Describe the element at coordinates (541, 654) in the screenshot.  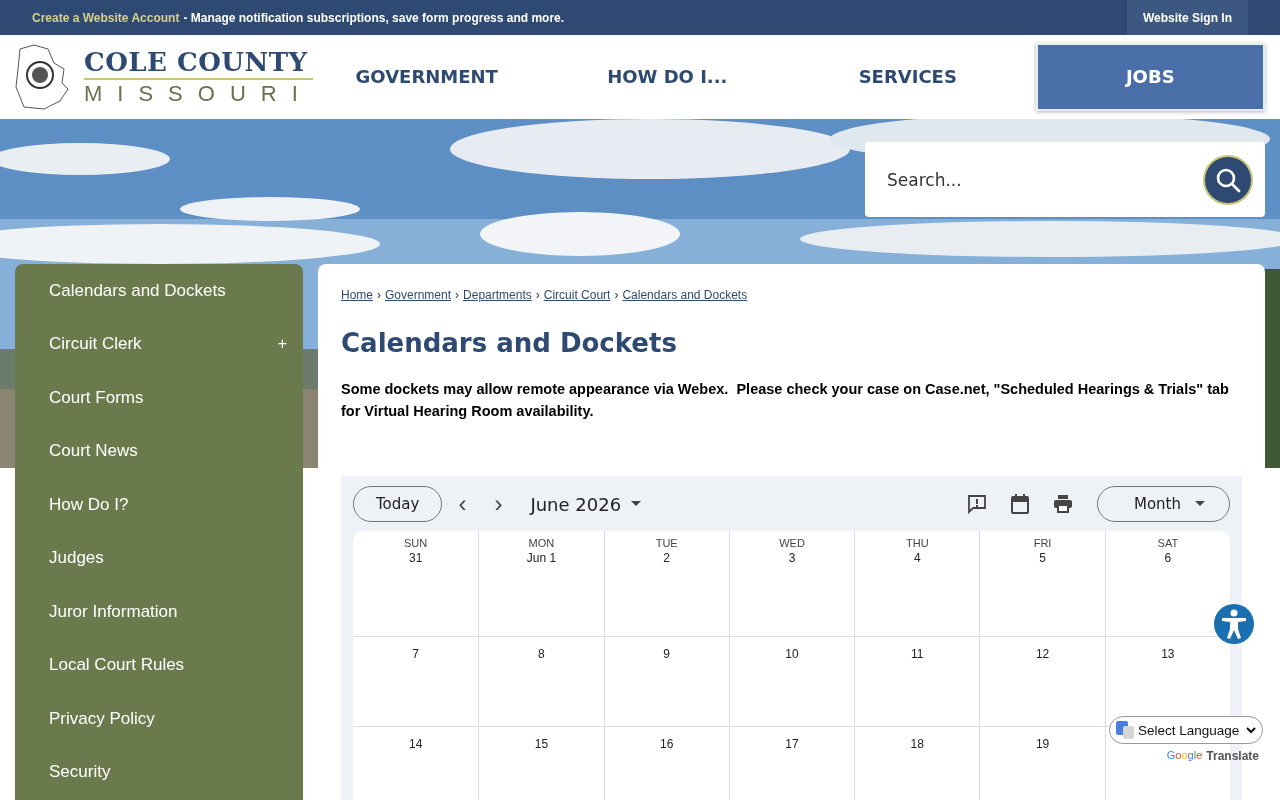
I see `day-number: 8` at that location.